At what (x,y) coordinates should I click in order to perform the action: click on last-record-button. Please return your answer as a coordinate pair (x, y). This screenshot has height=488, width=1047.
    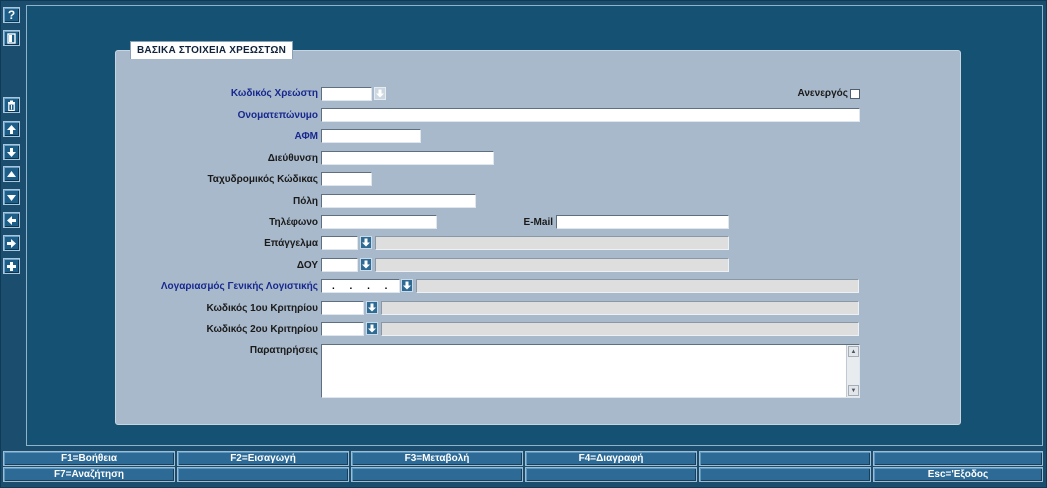
    Looking at the image, I should click on (11, 152).